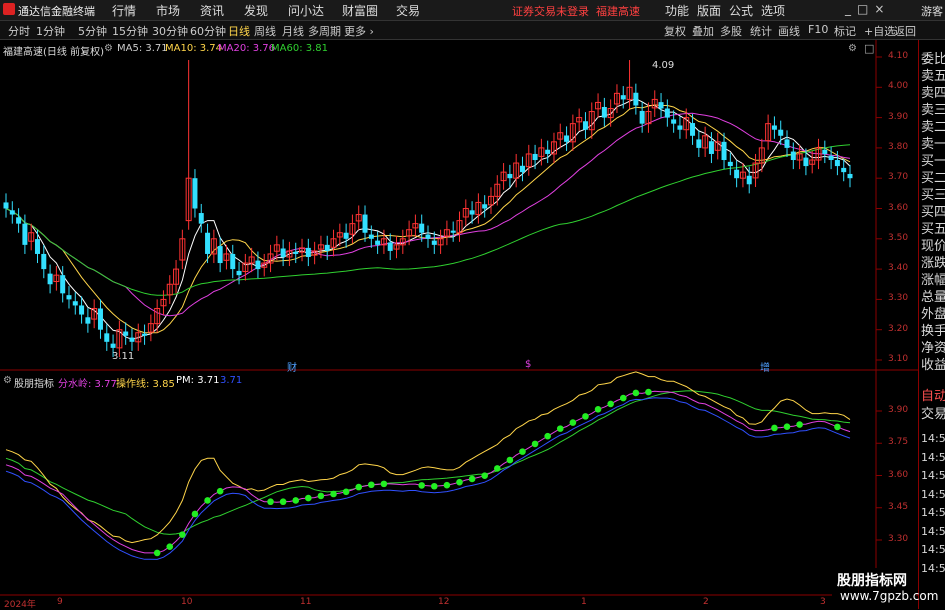  Describe the element at coordinates (170, 31) in the screenshot. I see `period-30min: 30分钟` at that location.